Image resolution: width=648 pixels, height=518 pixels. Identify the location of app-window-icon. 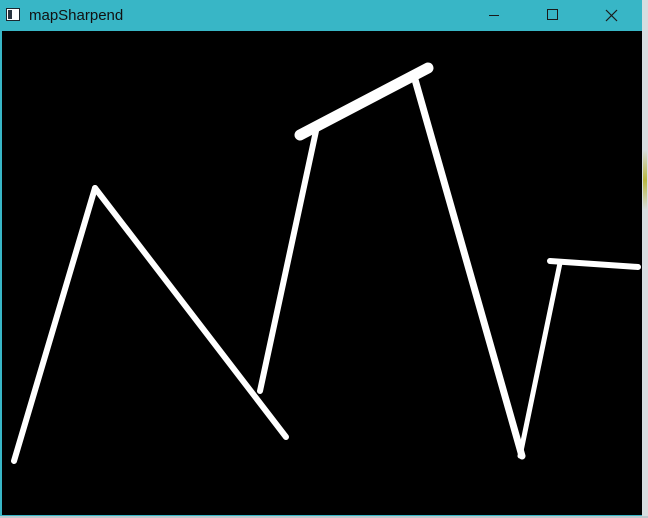
(13, 14).